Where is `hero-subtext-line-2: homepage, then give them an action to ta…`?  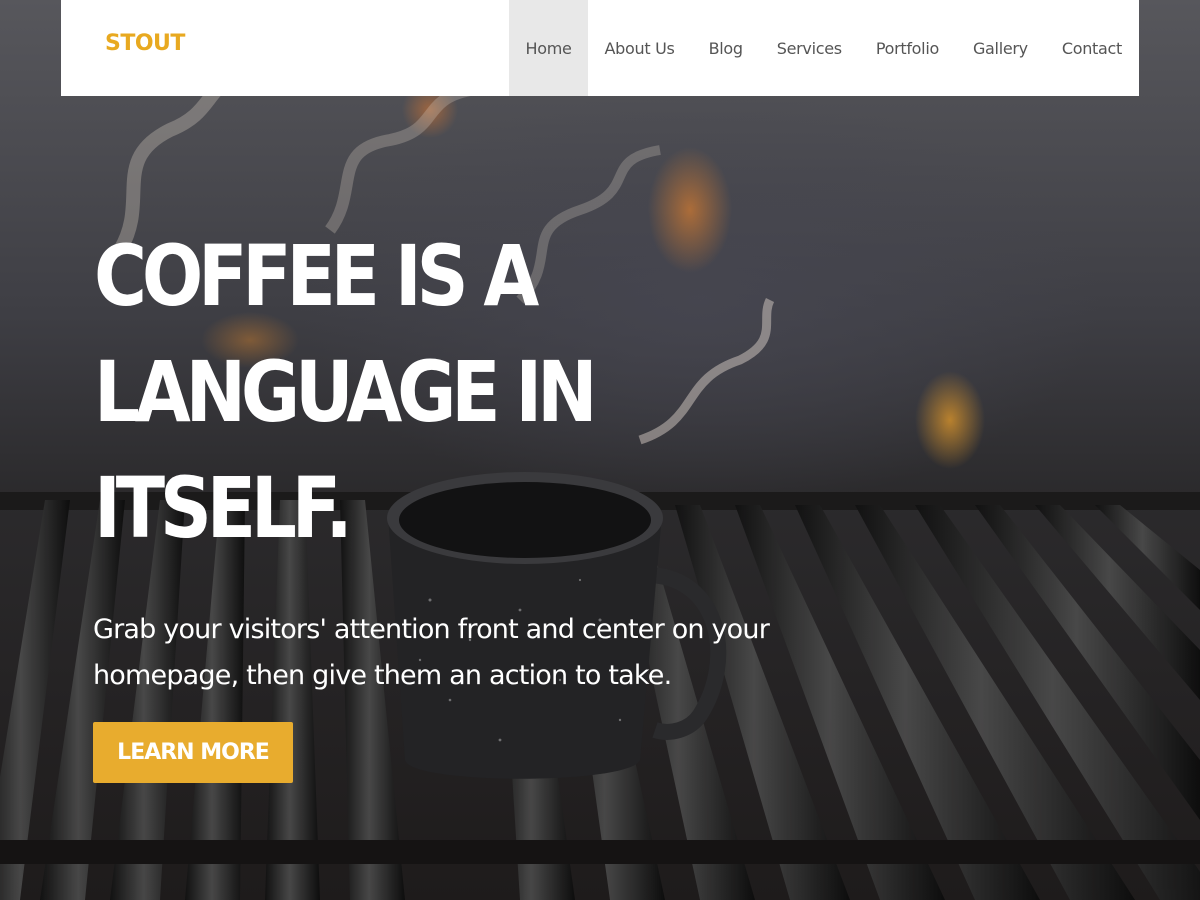
hero-subtext-line-2: homepage, then give them an action to ta… is located at coordinates (382, 675).